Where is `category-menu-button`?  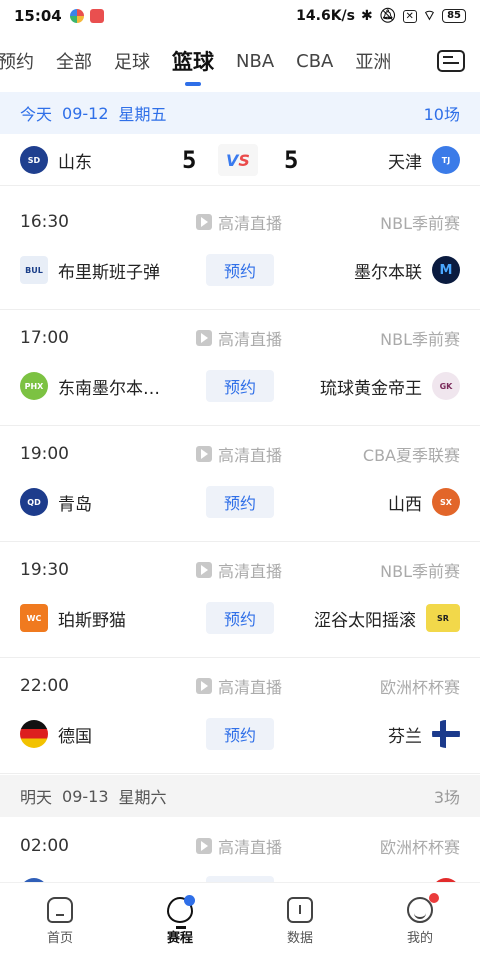
category-menu-button is located at coordinates (451, 61).